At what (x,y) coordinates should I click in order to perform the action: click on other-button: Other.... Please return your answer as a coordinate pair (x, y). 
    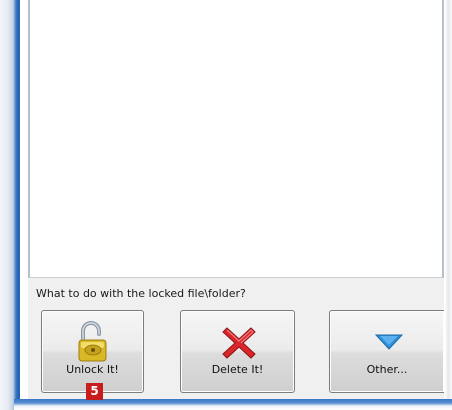
    Looking at the image, I should click on (386, 351).